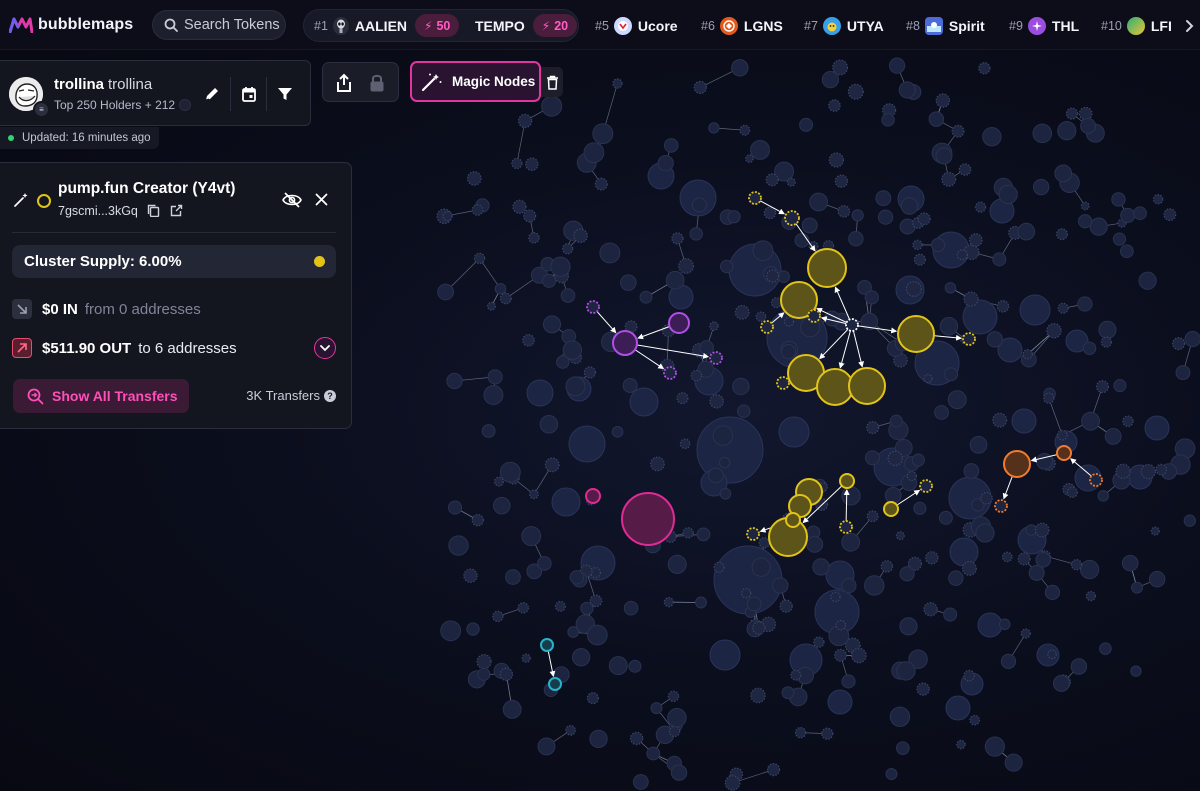 Image resolution: width=1200 pixels, height=791 pixels. Describe the element at coordinates (153, 211) in the screenshot. I see `copy-icon` at that location.